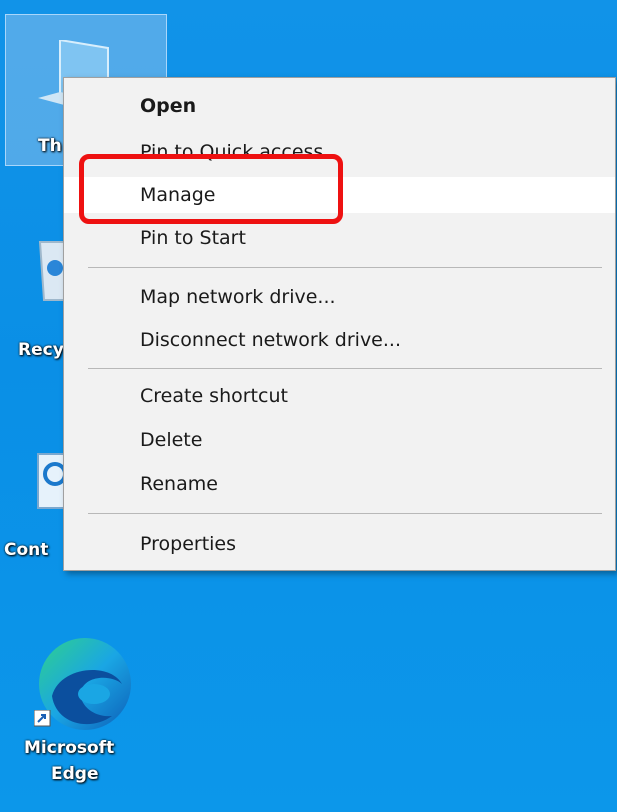 This screenshot has width=623, height=812. What do you see at coordinates (75, 774) in the screenshot?
I see `edge-label-line2: Edge` at bounding box center [75, 774].